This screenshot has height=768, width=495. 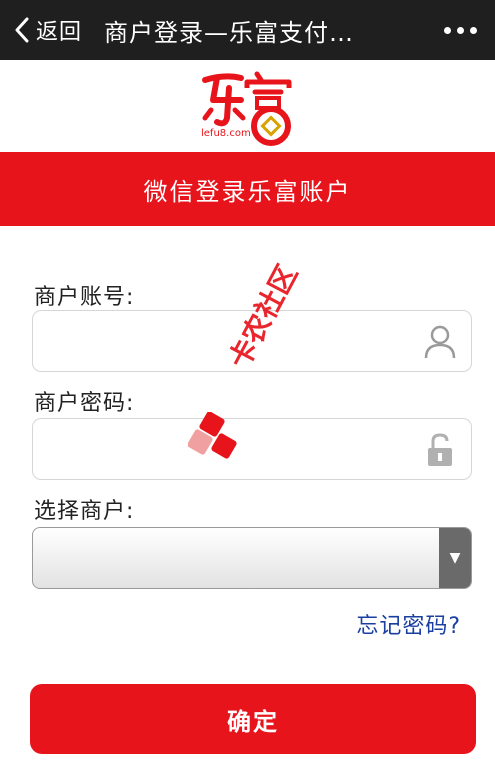 What do you see at coordinates (252, 558) in the screenshot?
I see `merchant-select: ▼` at bounding box center [252, 558].